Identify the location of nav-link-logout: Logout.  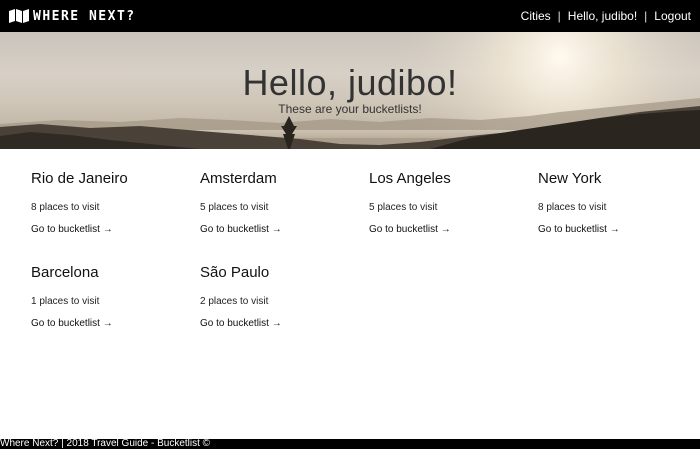
(672, 16).